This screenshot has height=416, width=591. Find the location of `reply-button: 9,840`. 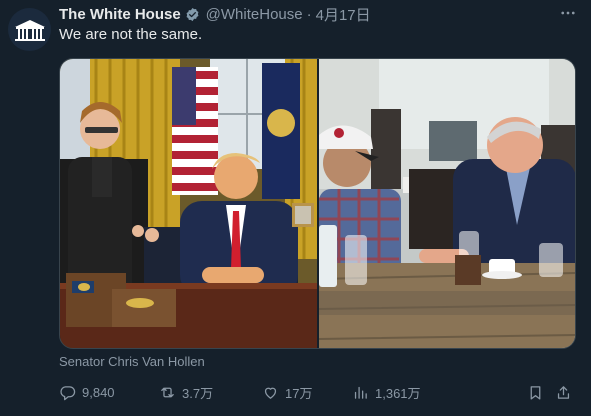

reply-button: 9,840 is located at coordinates (87, 392).